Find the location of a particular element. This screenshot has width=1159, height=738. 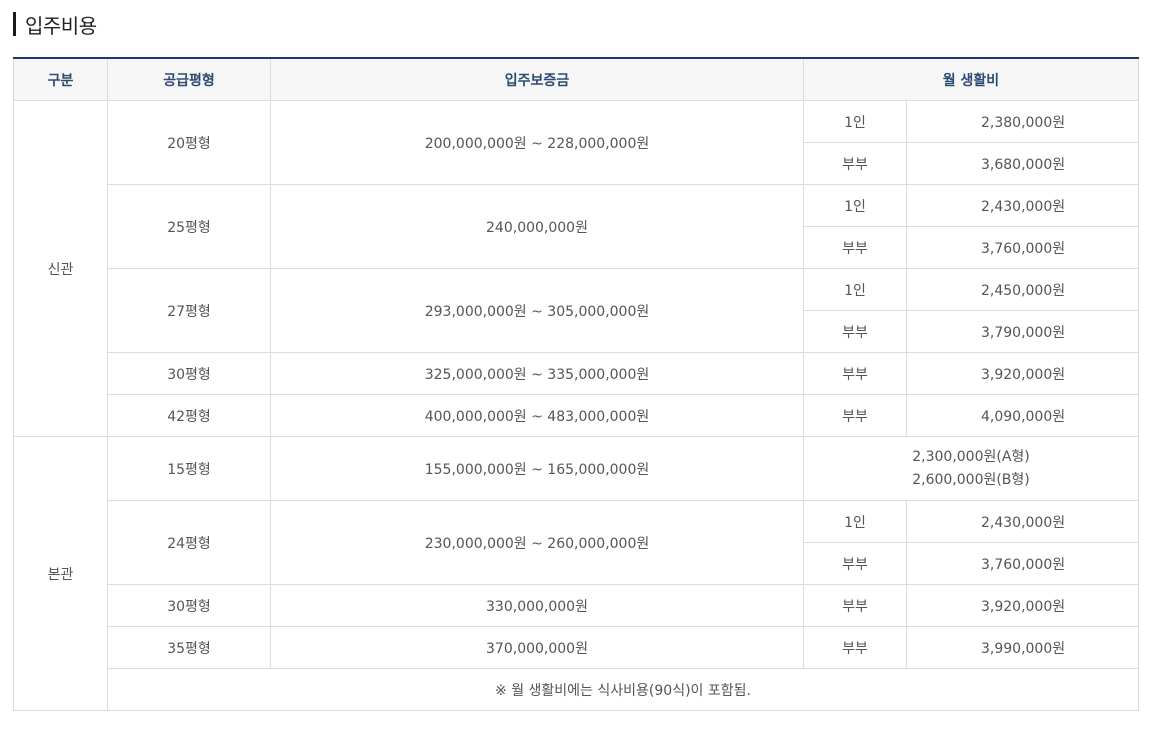

header-size: 공급평형 is located at coordinates (189, 79).